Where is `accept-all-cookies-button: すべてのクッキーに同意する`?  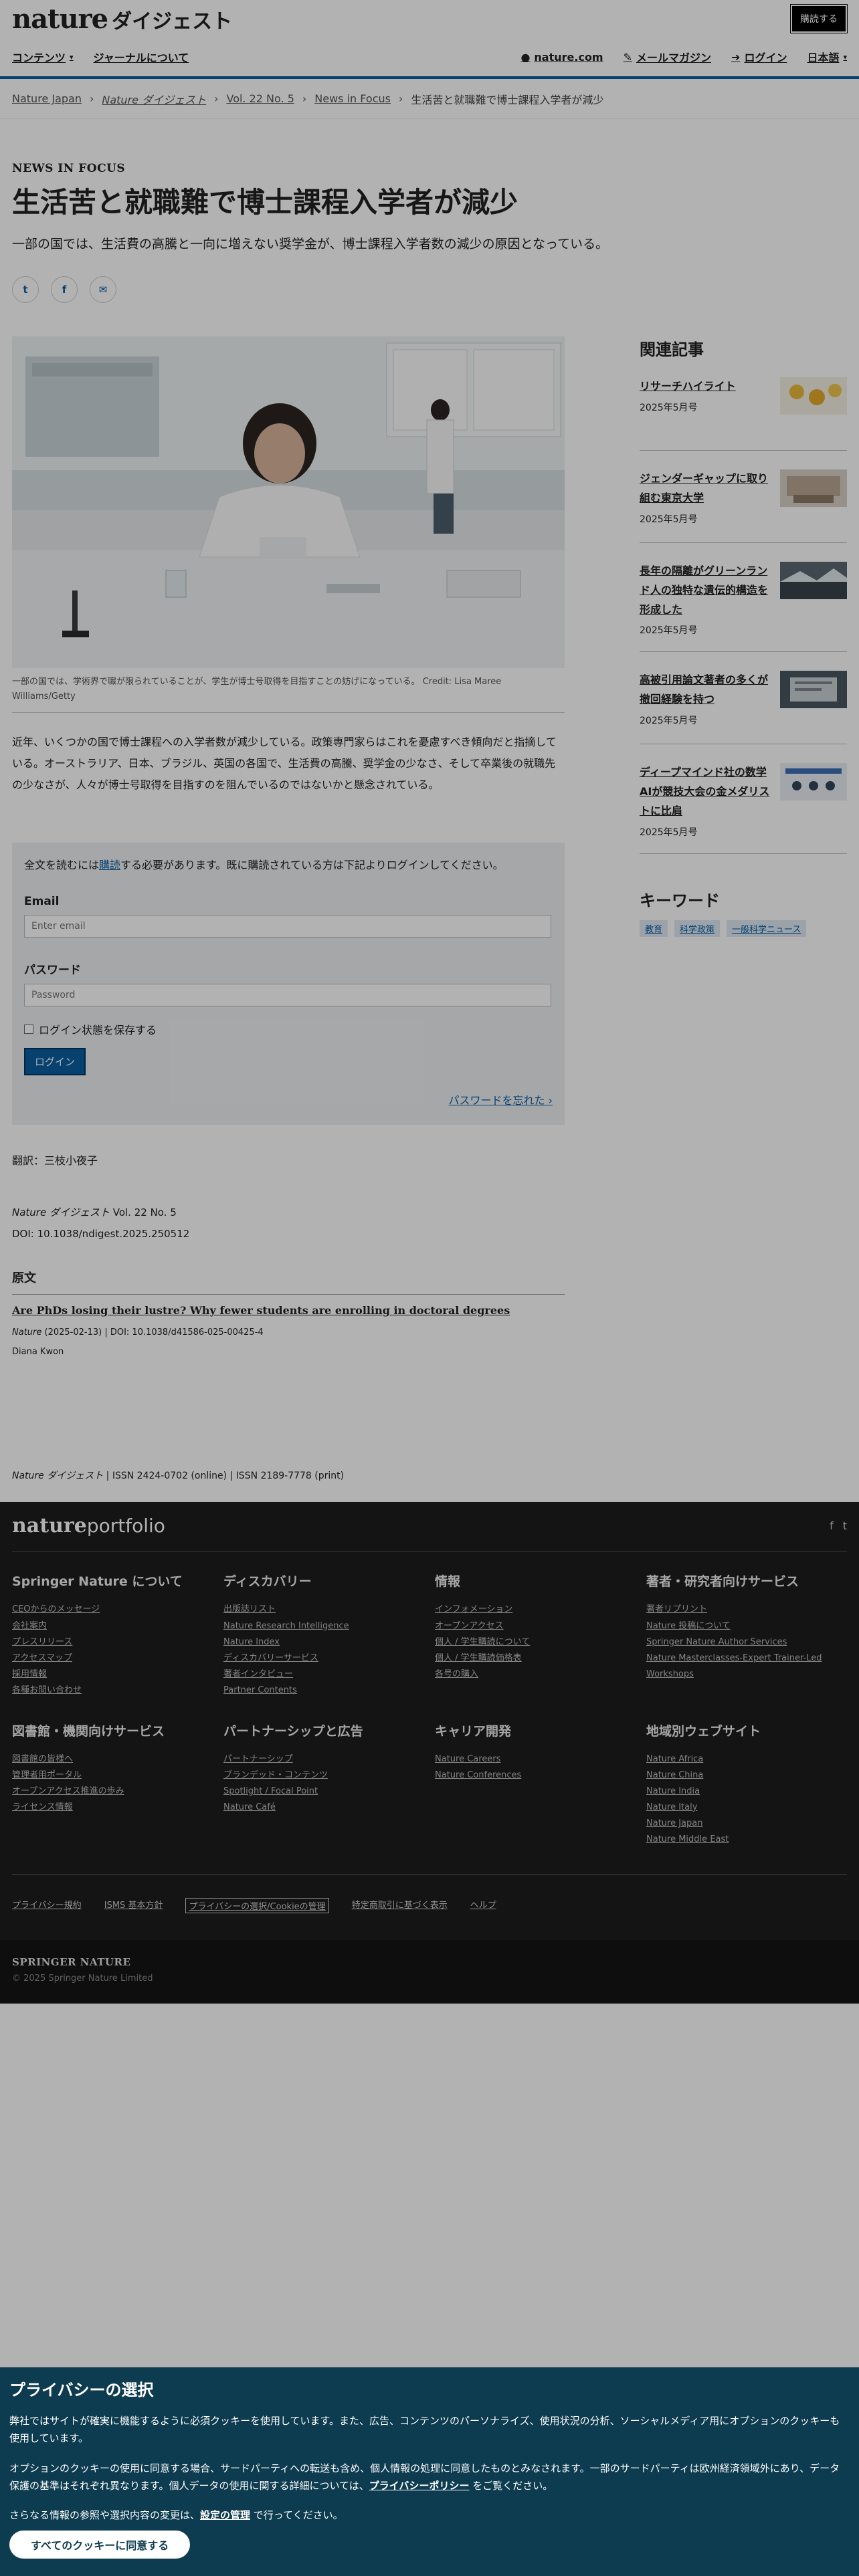
accept-all-cookies-button: すべてのクッキーに同意する is located at coordinates (100, 2545).